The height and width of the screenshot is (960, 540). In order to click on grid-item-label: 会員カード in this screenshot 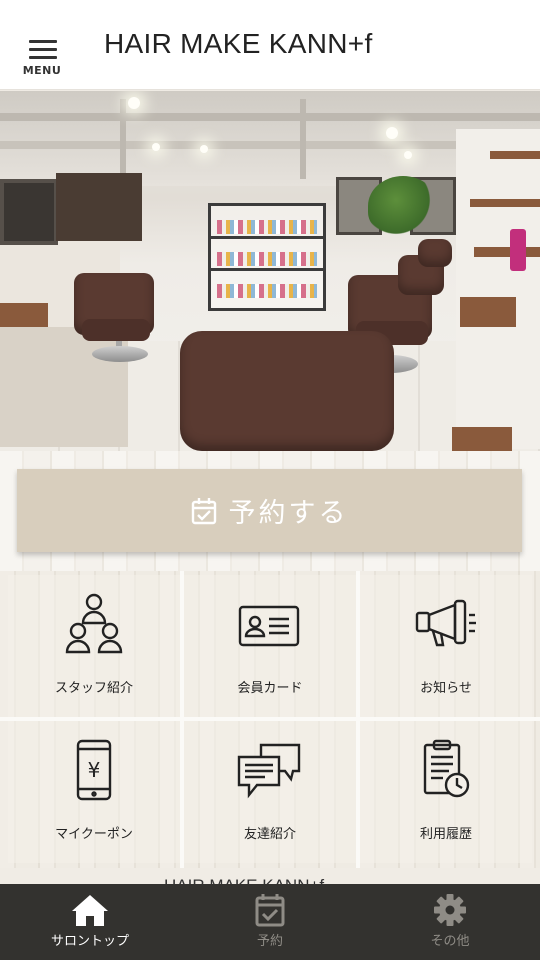, I will do `click(270, 688)`.